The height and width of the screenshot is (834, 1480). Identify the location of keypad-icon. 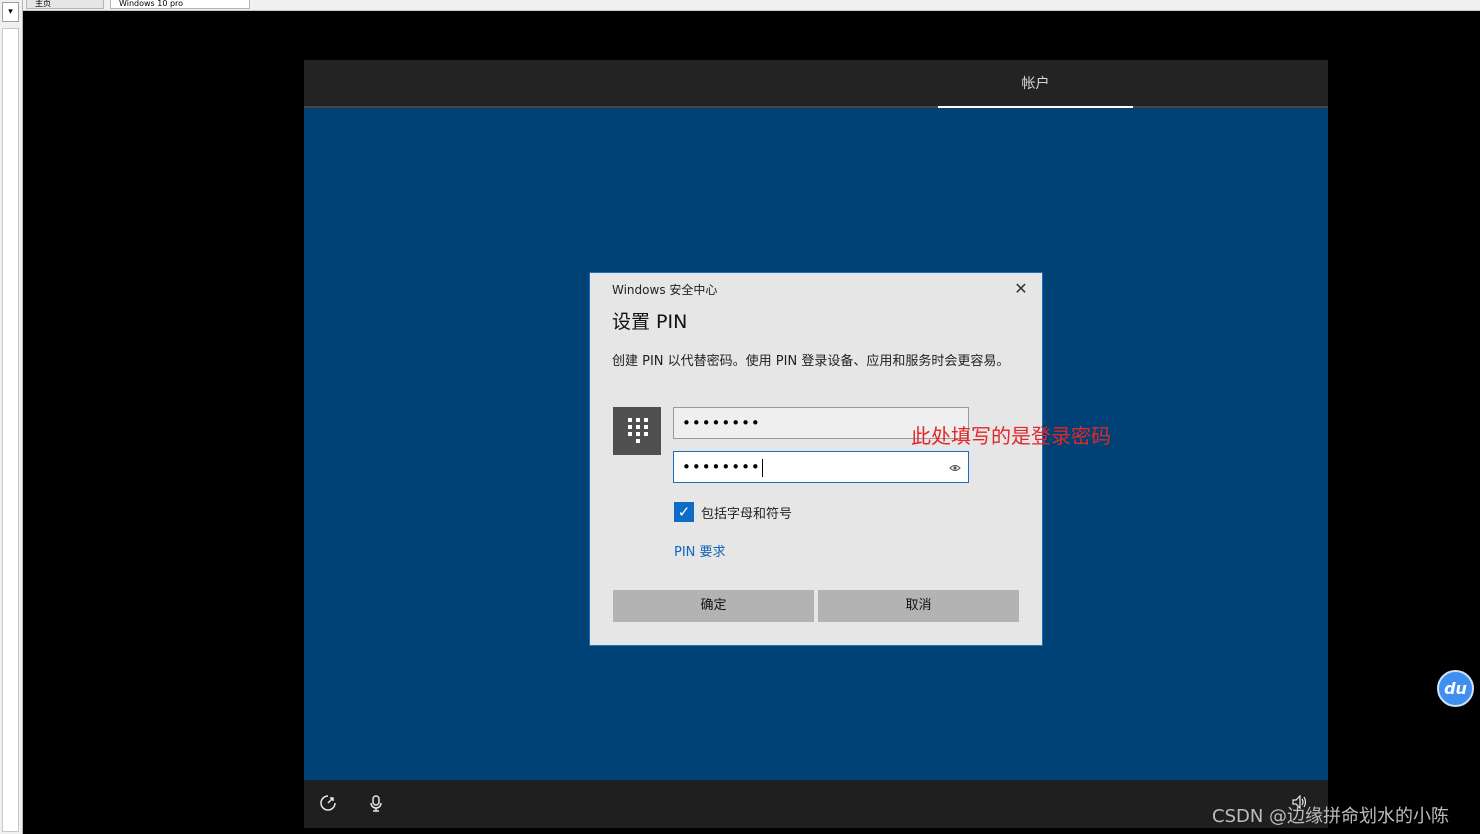
(637, 431).